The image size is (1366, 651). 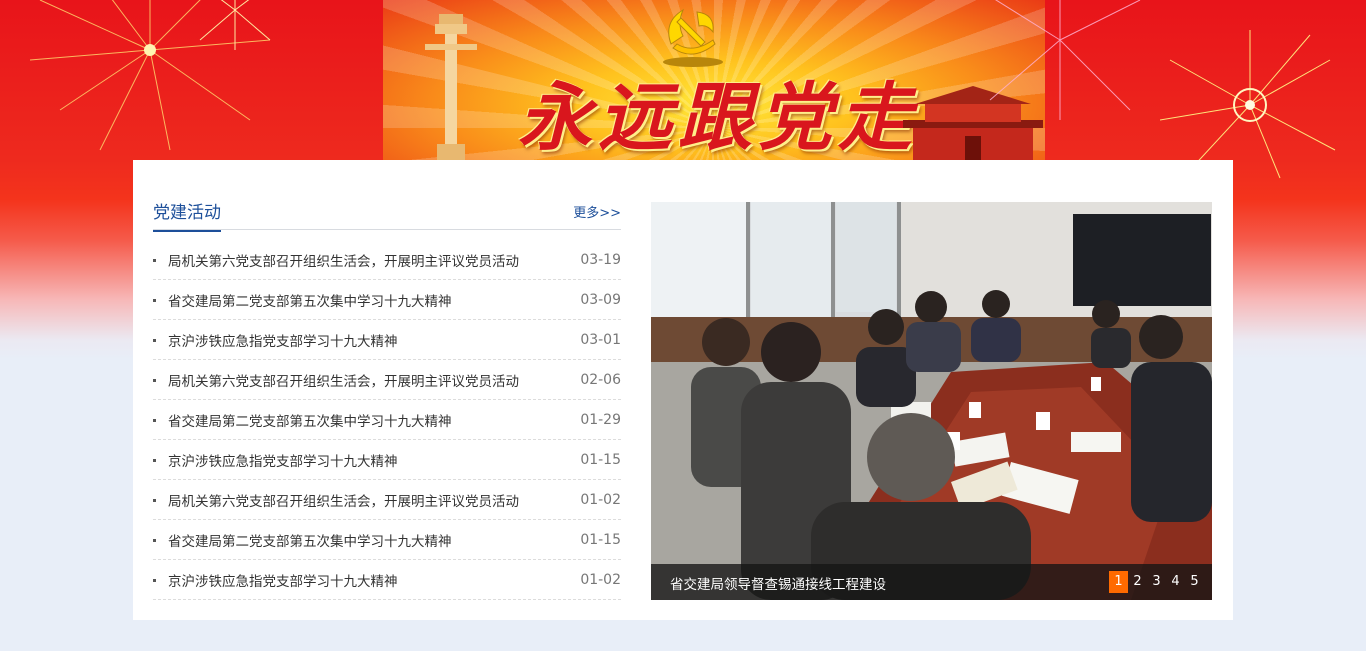 I want to click on banner-center-image: 永远跟党走, so click(x=714, y=80).